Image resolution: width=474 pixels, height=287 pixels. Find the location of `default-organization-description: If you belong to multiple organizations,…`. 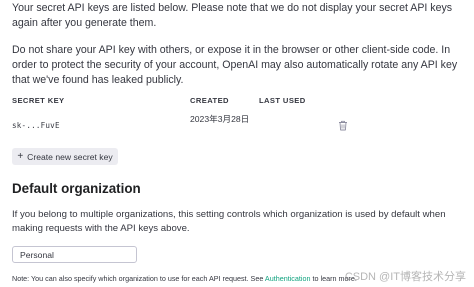

default-organization-description: If you belong to multiple organizations,… is located at coordinates (229, 221).